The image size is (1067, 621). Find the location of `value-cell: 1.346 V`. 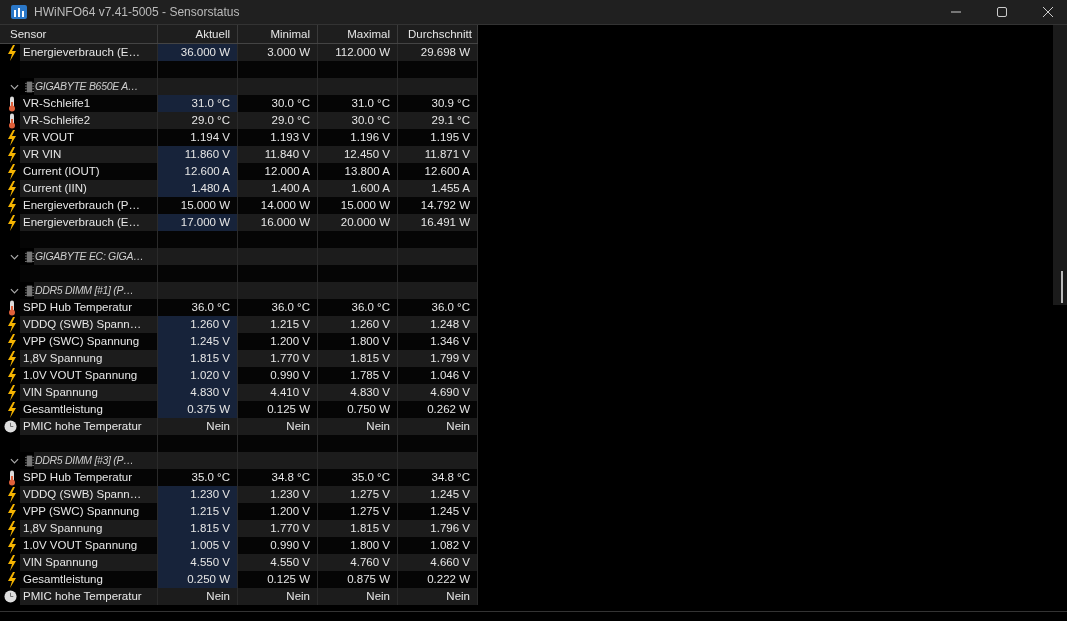

value-cell: 1.346 V is located at coordinates (438, 341).